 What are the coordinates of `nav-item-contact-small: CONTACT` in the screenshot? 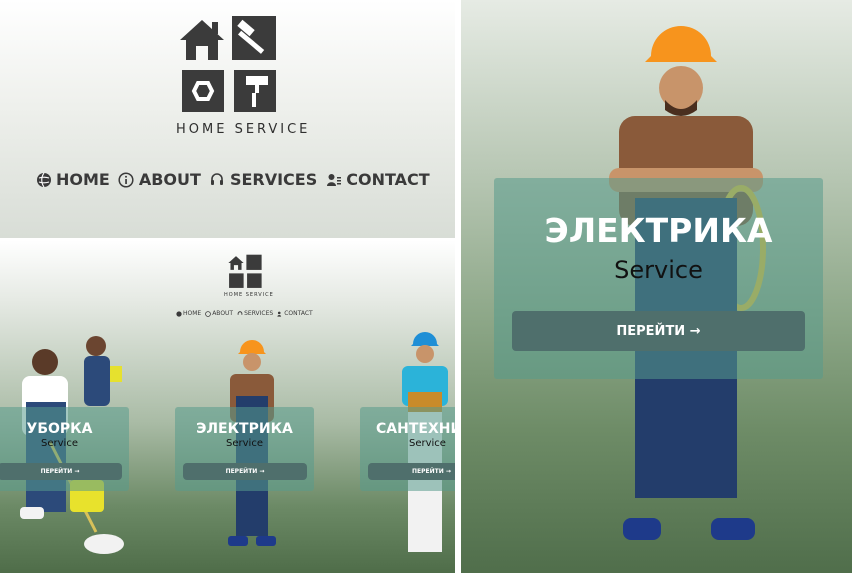 It's located at (294, 313).